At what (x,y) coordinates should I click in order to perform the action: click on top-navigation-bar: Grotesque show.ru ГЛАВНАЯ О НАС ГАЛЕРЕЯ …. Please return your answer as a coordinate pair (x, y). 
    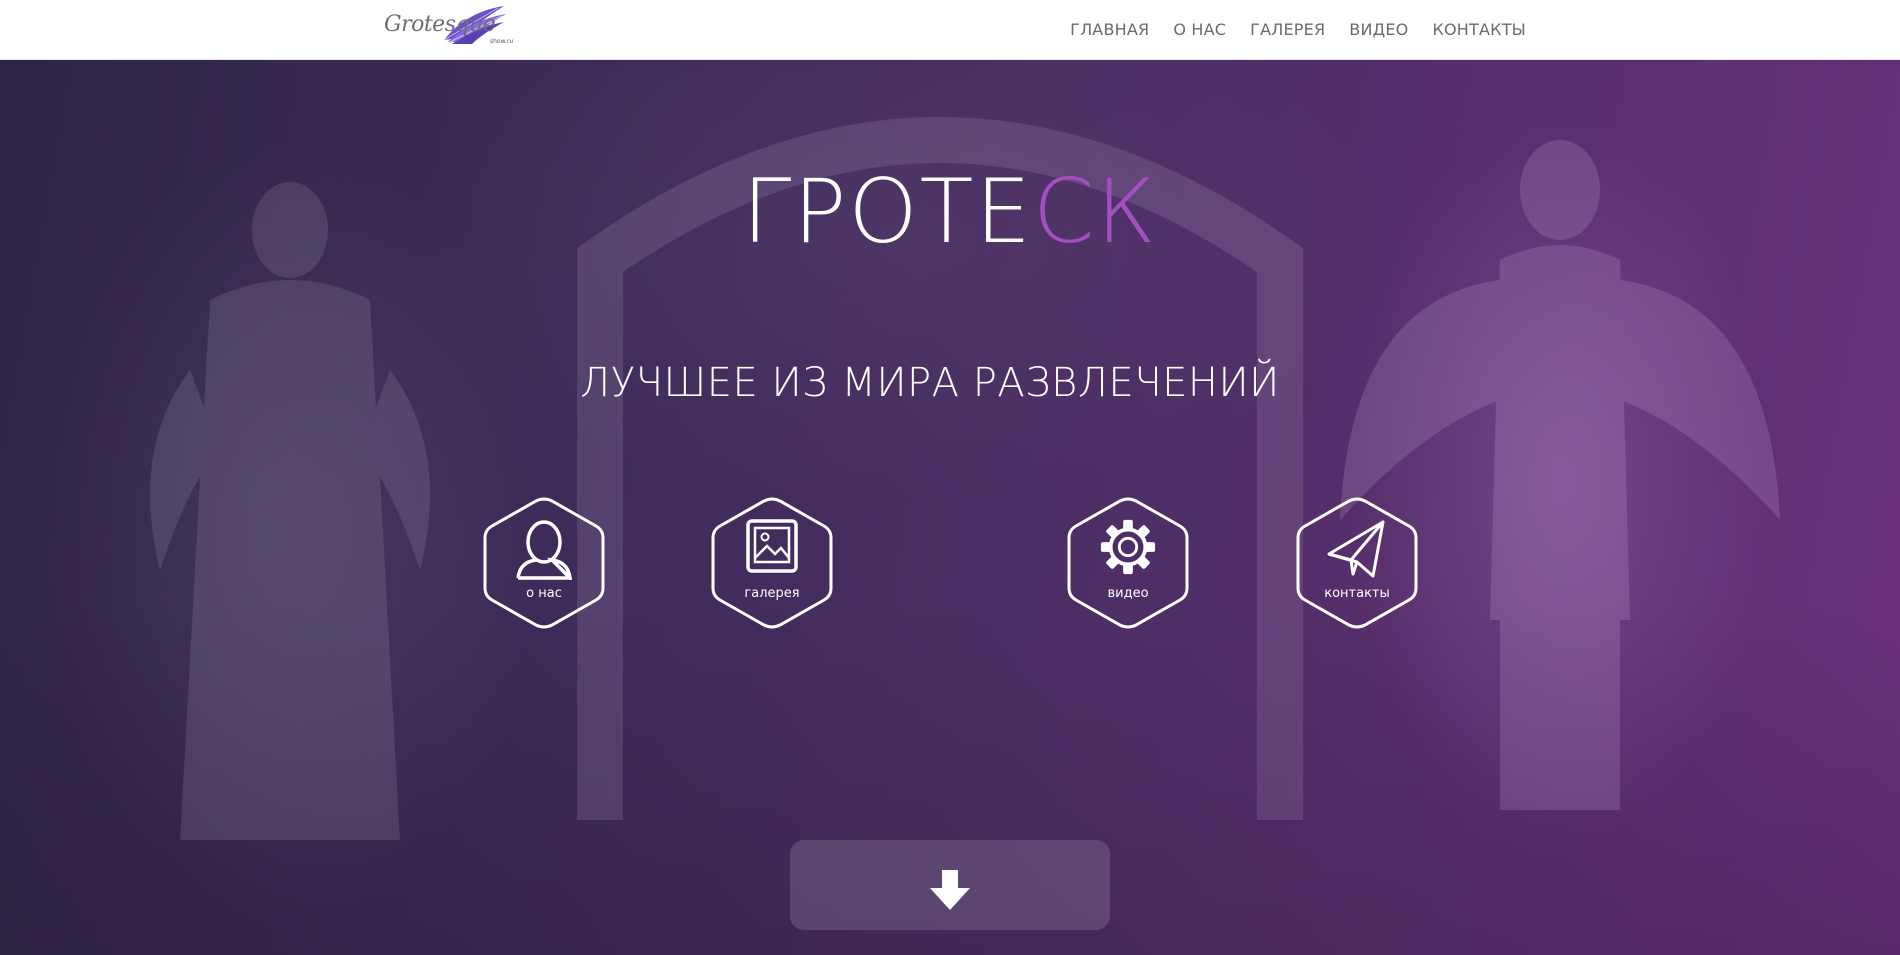
    Looking at the image, I should click on (950, 30).